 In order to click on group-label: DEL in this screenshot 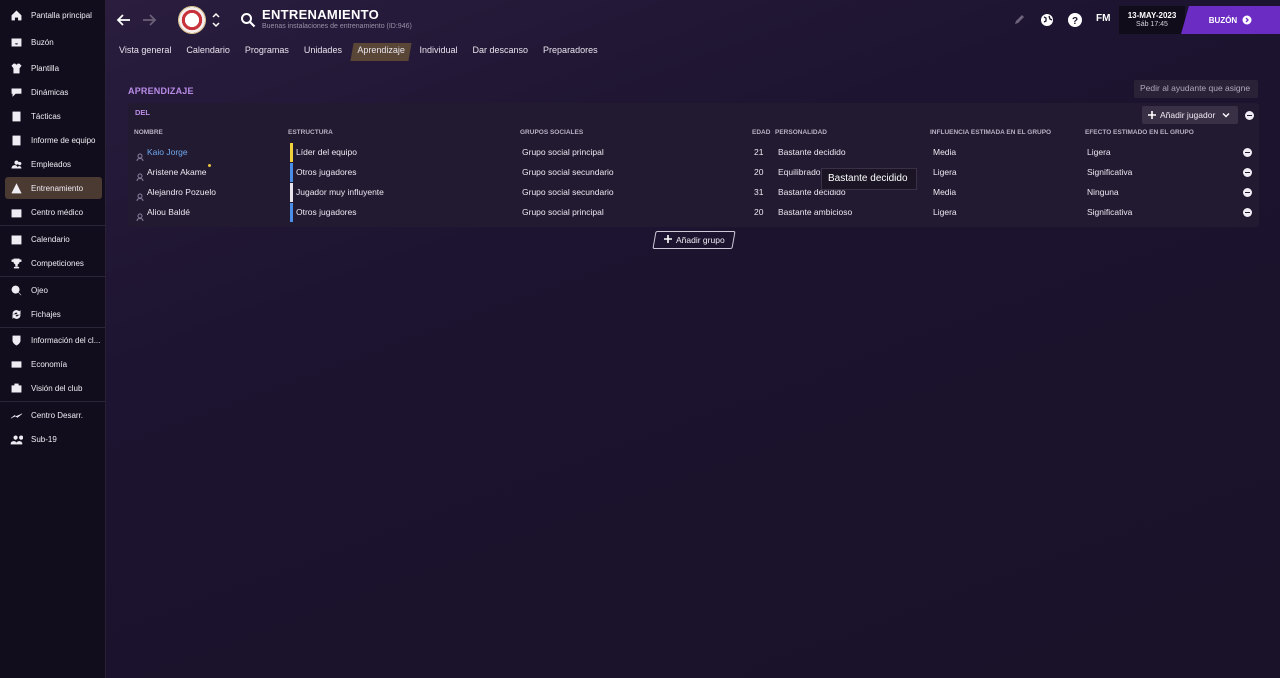, I will do `click(142, 112)`.